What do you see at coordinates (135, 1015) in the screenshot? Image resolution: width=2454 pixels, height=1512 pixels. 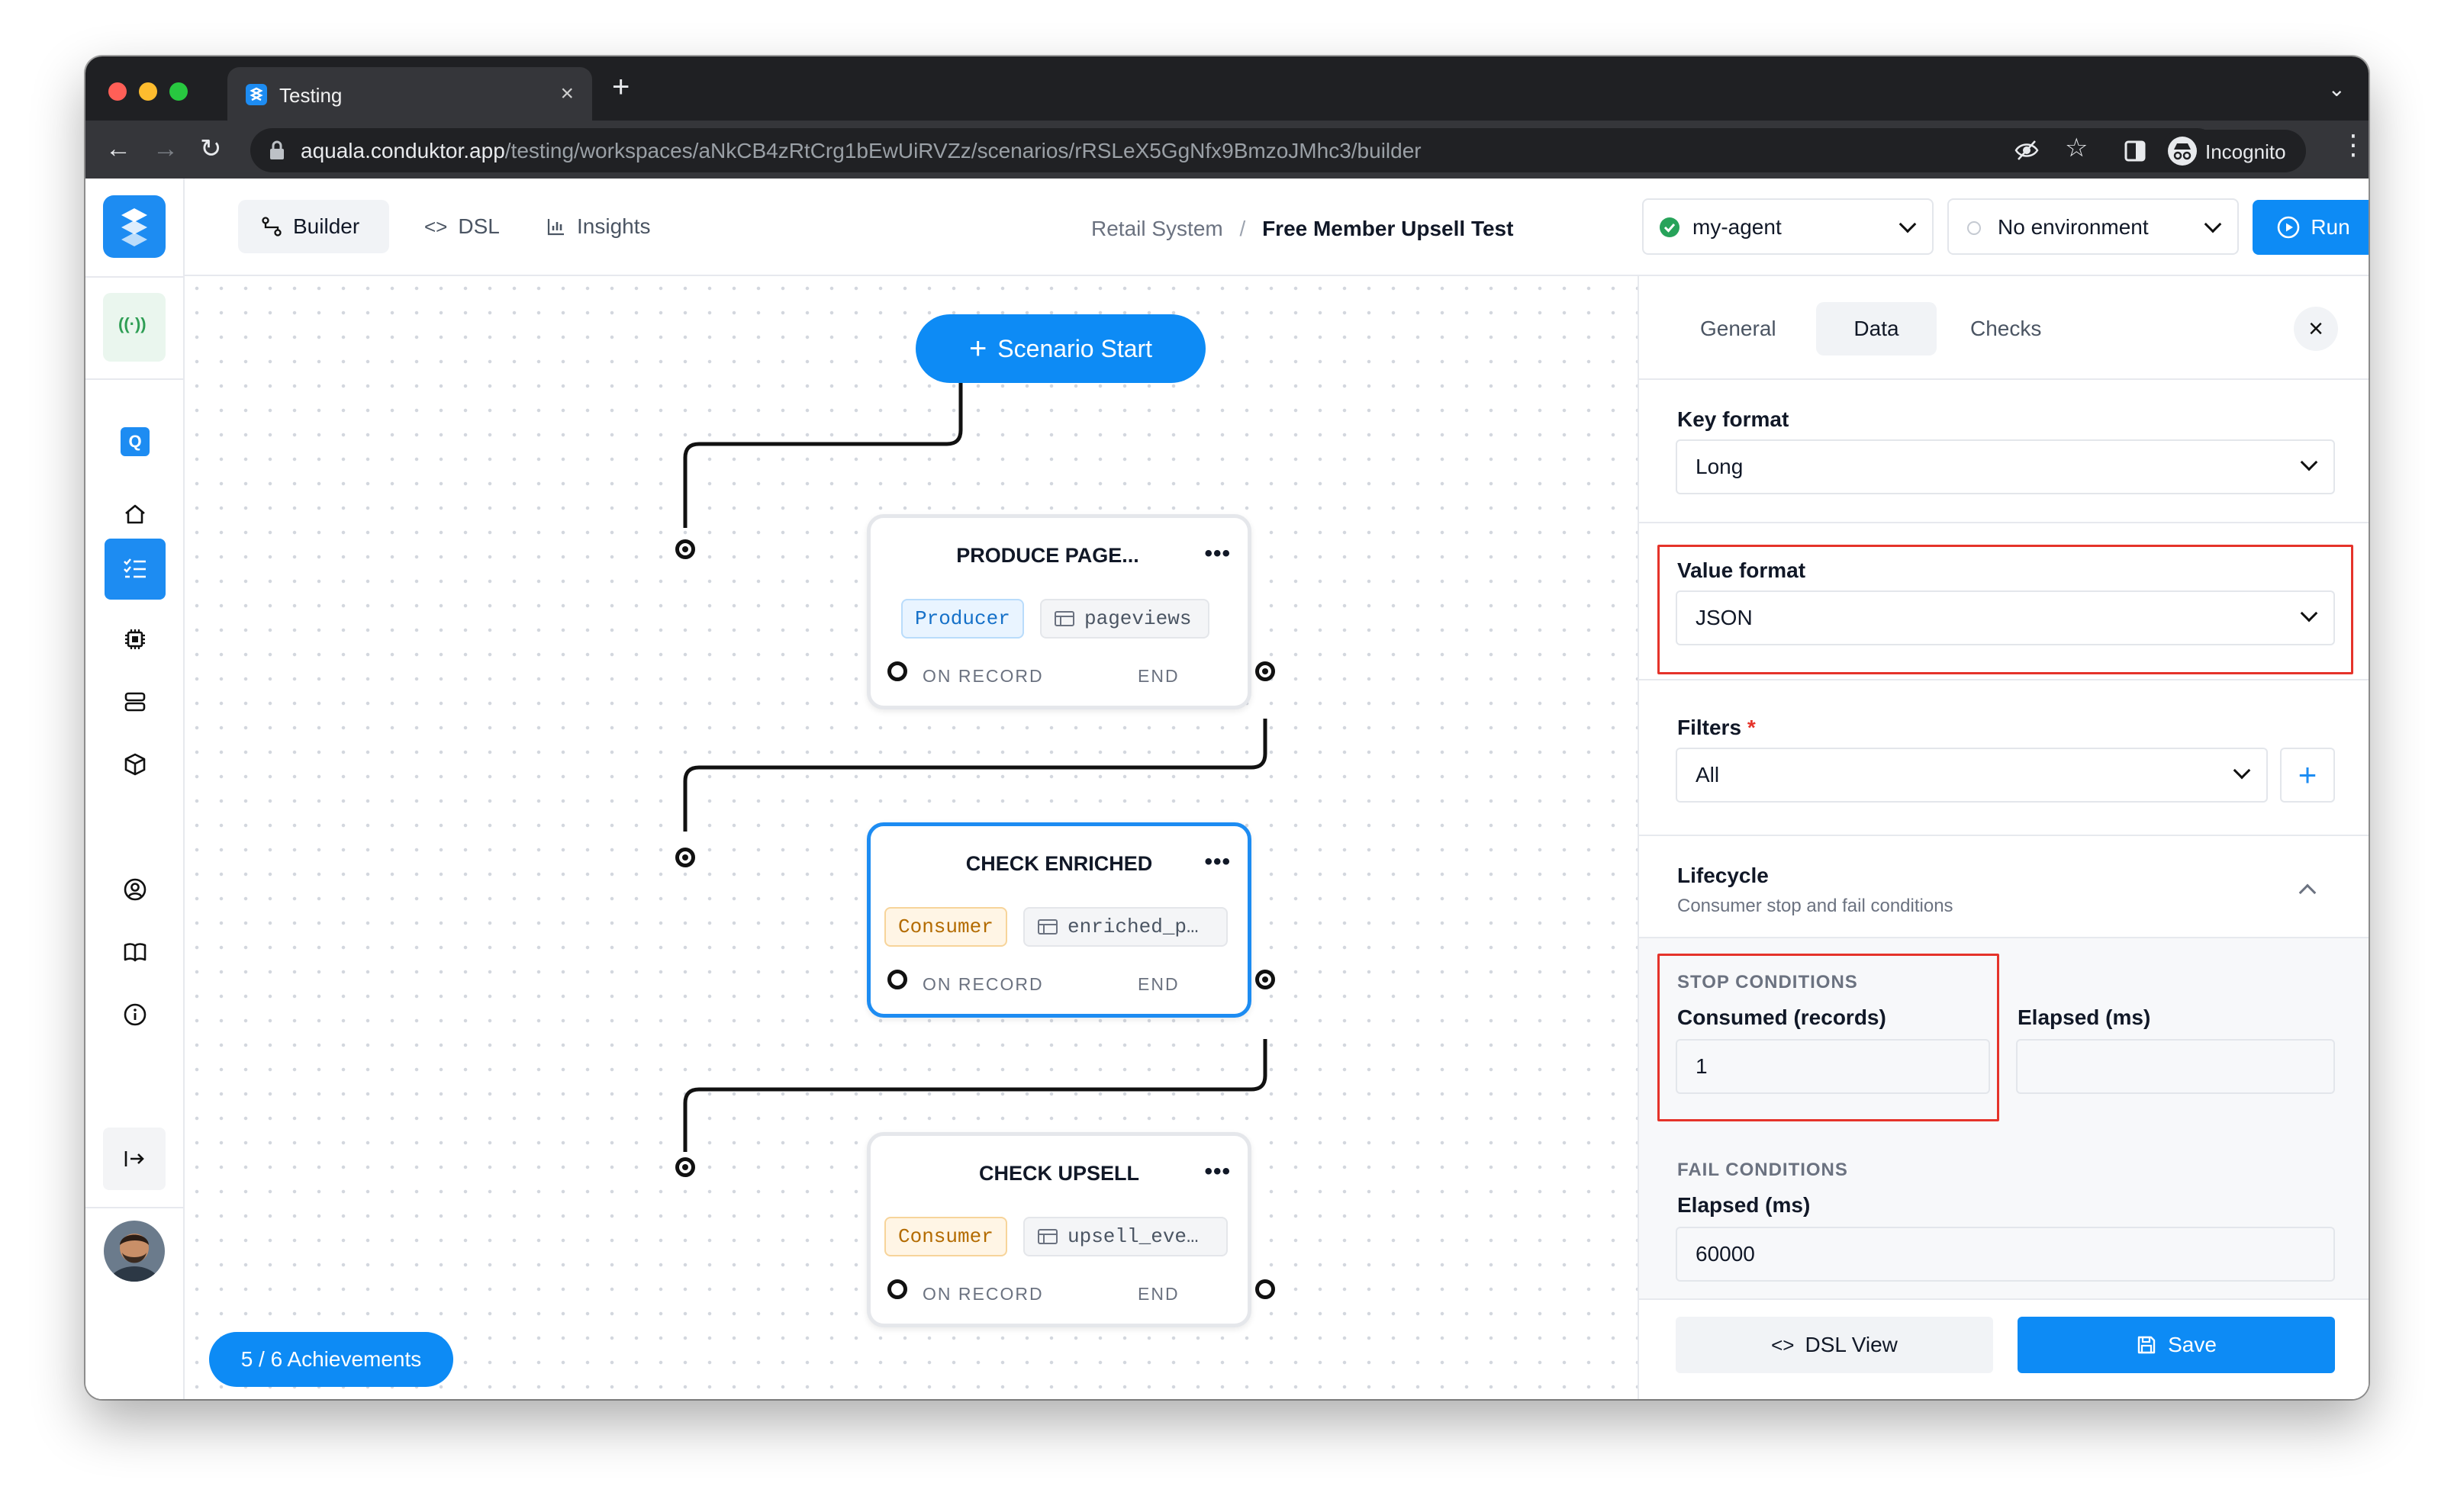 I see `sidebar-item-info` at bounding box center [135, 1015].